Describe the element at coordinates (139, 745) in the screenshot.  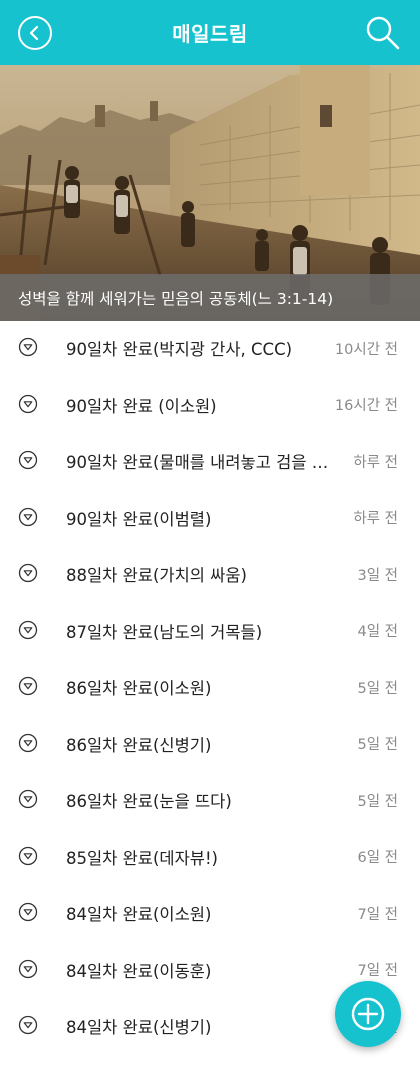
I see `list-item-title: 86일차 완료(신병기)` at that location.